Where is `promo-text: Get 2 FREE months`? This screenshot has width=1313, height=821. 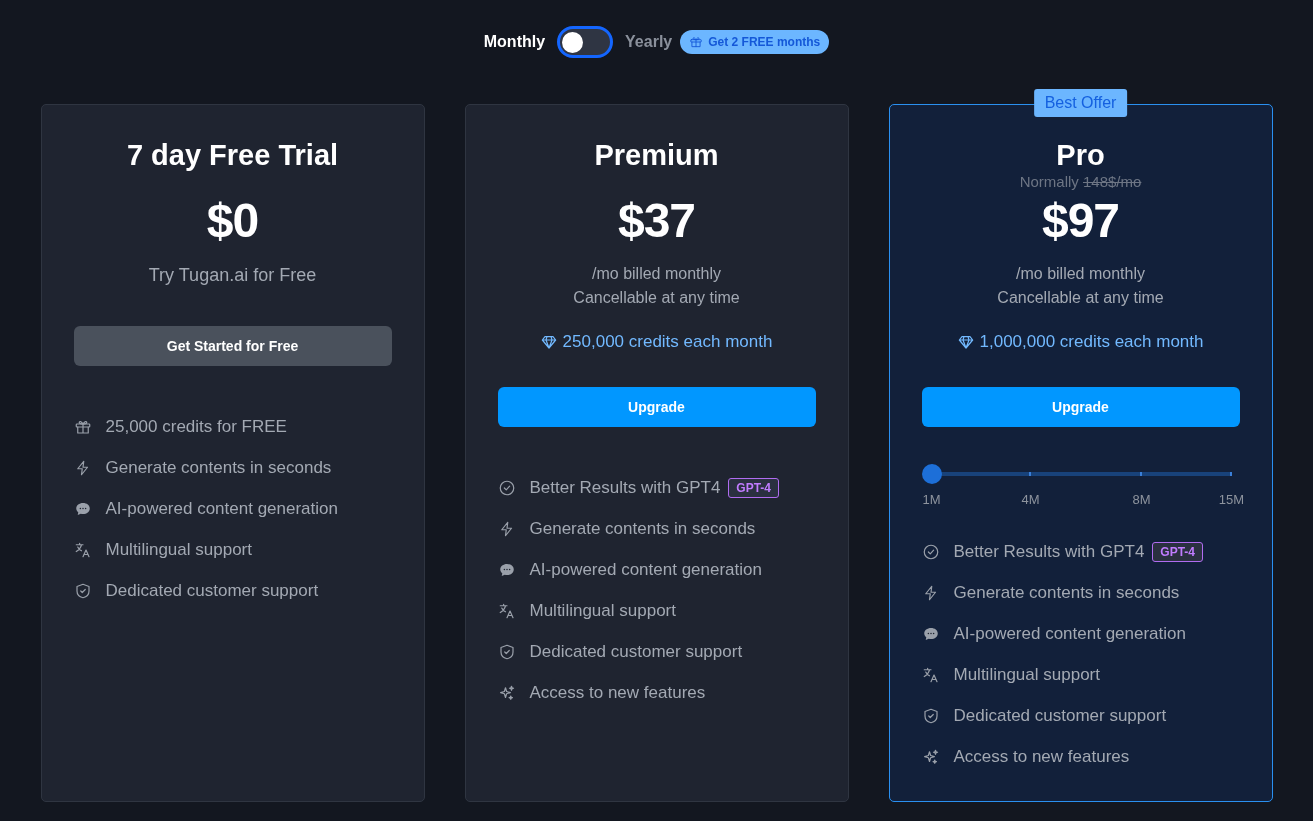
promo-text: Get 2 FREE months is located at coordinates (764, 42).